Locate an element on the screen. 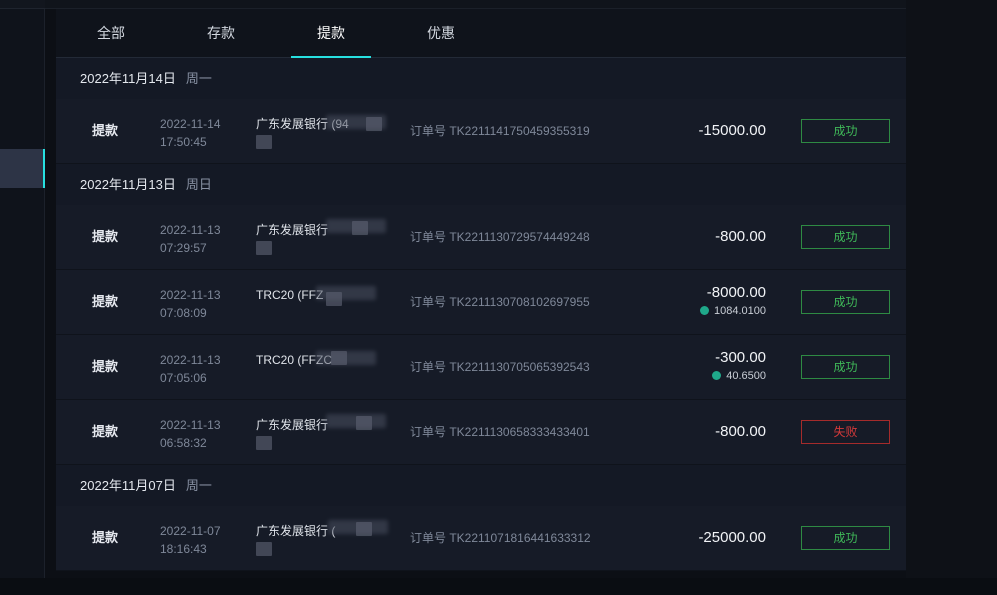  transaction-time: 2022-11-13 07:29:57 is located at coordinates (190, 239).